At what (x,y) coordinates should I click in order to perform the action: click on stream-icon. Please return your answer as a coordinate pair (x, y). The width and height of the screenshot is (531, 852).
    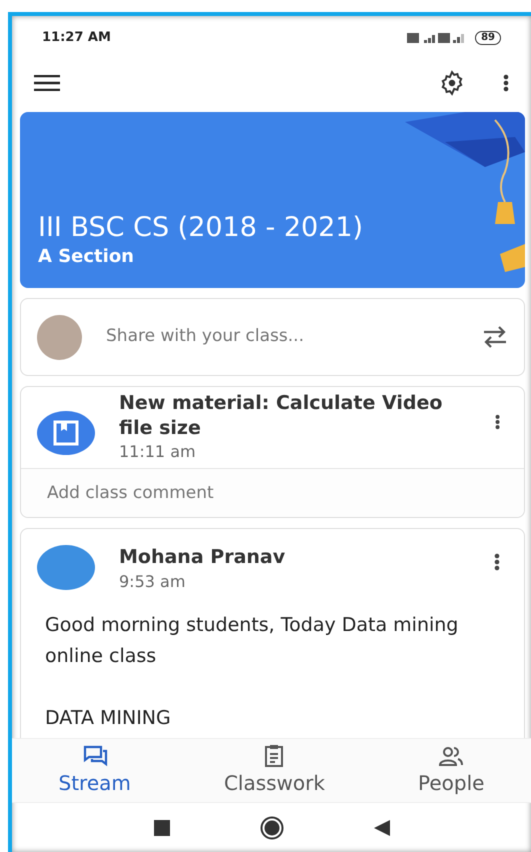
    Looking at the image, I should click on (95, 756).